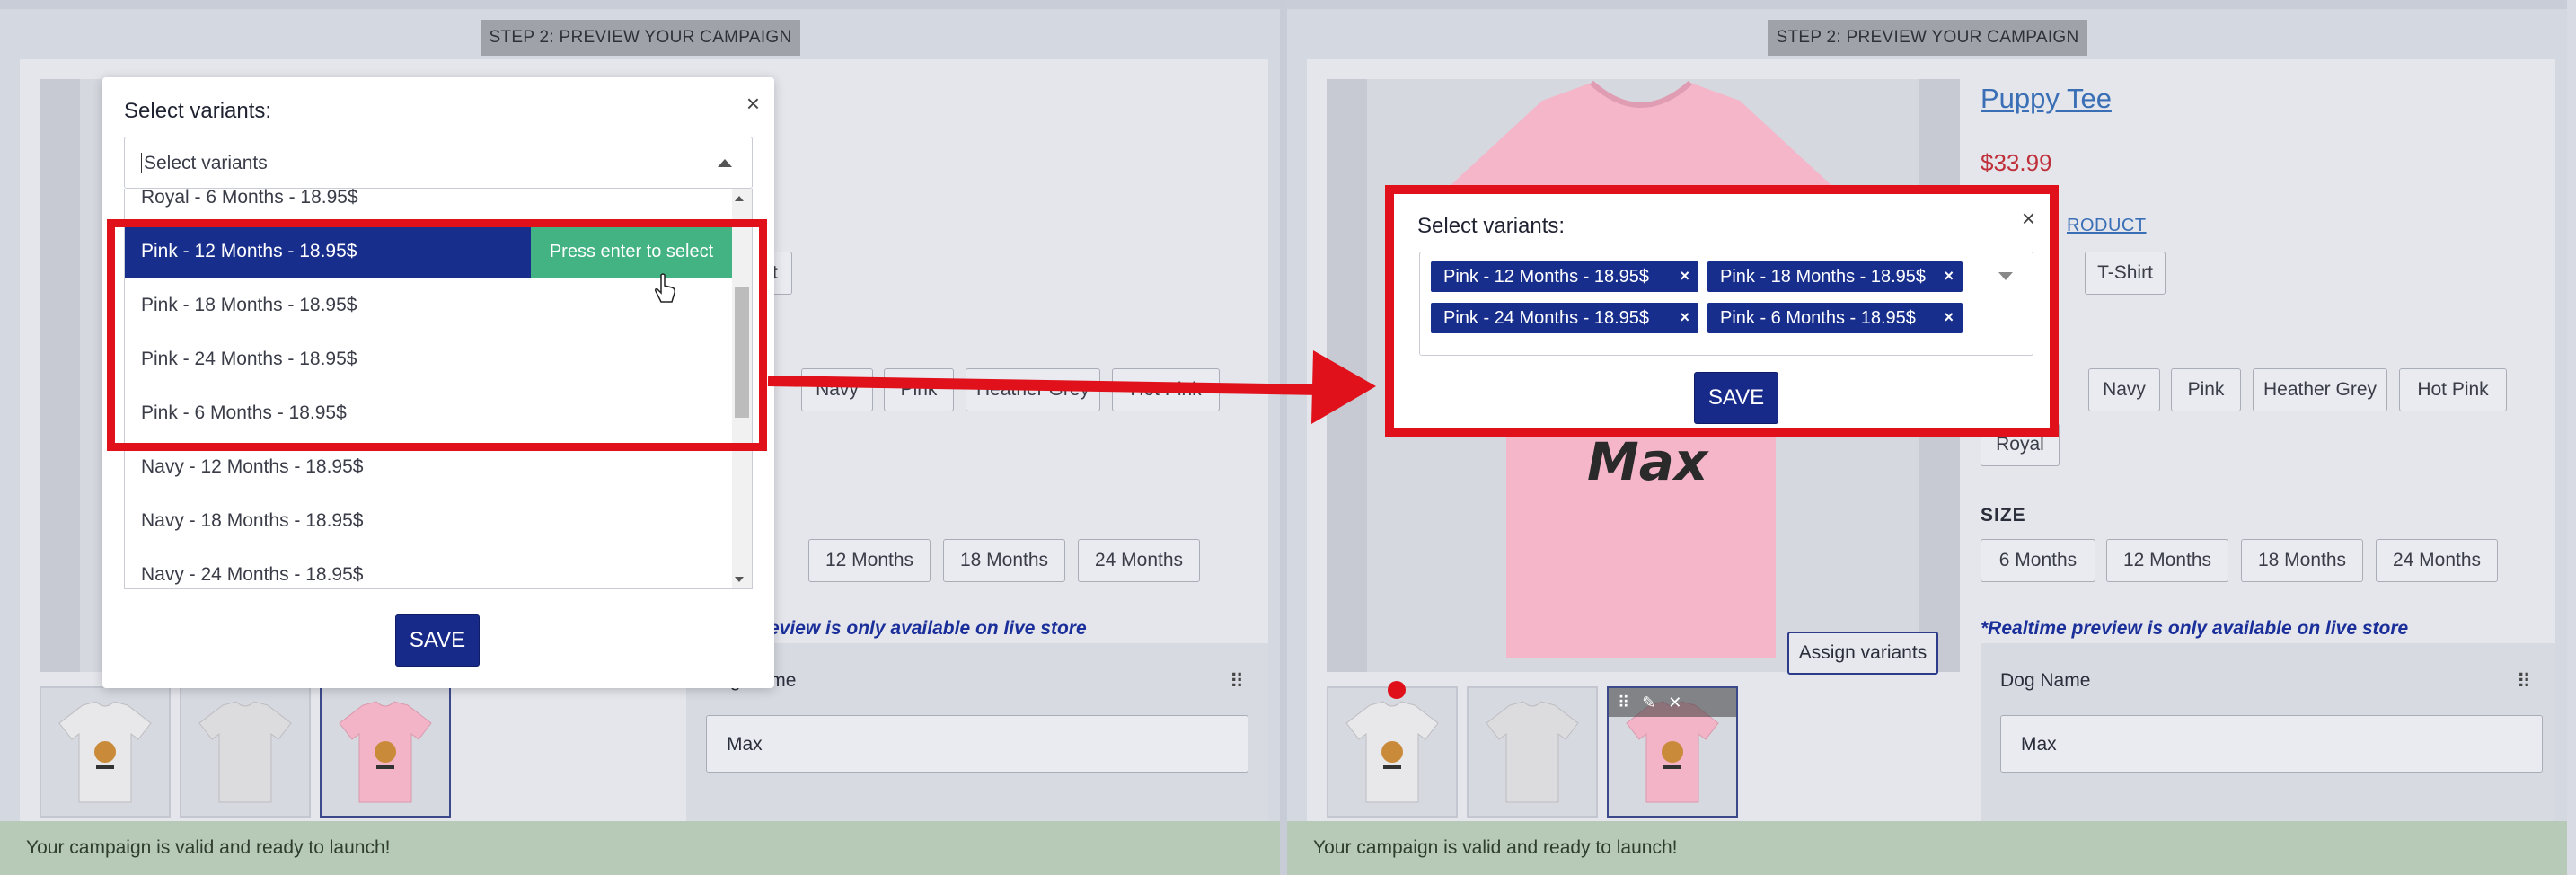 The image size is (2576, 875). Describe the element at coordinates (2046, 99) in the screenshot. I see `product-title: Puppy Tee` at that location.